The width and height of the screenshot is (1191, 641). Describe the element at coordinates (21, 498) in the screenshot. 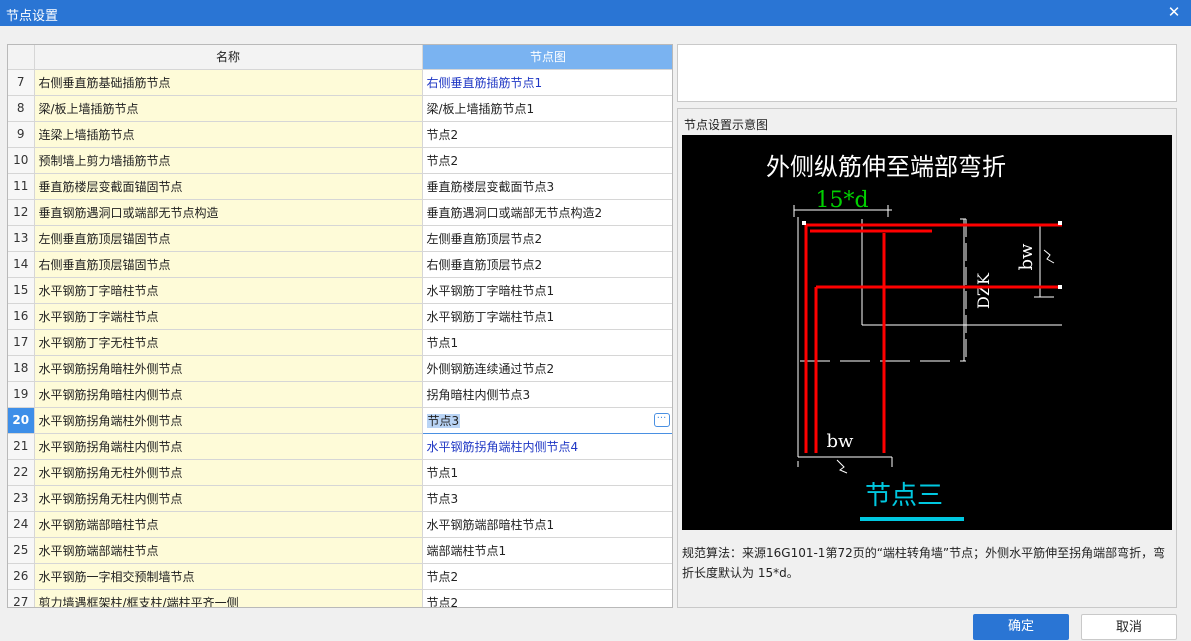

I see `row-number: 23` at that location.